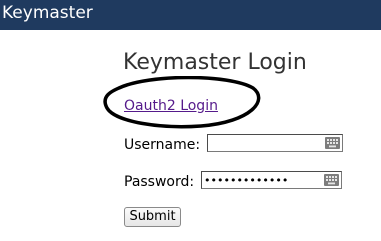  I want to click on username-label: Username:, so click(162, 145).